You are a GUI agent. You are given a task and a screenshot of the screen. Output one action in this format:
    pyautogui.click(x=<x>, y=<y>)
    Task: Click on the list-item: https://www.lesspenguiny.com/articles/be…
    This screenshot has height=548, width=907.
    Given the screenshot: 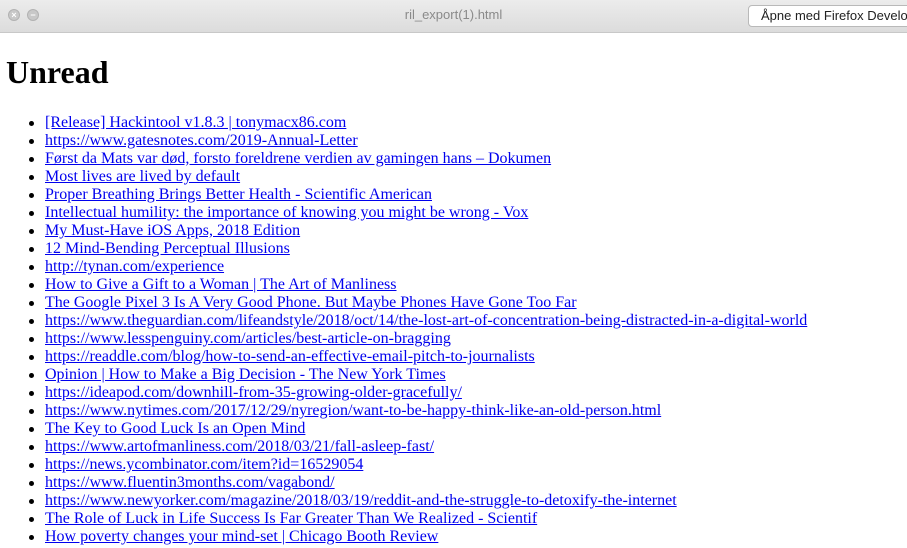 What is the action you would take?
    pyautogui.click(x=467, y=339)
    